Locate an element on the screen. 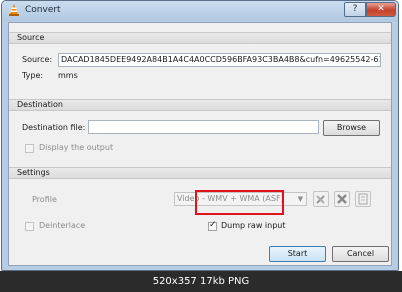 The height and width of the screenshot is (292, 402). destination-file-label: Destination file: is located at coordinates (54, 127).